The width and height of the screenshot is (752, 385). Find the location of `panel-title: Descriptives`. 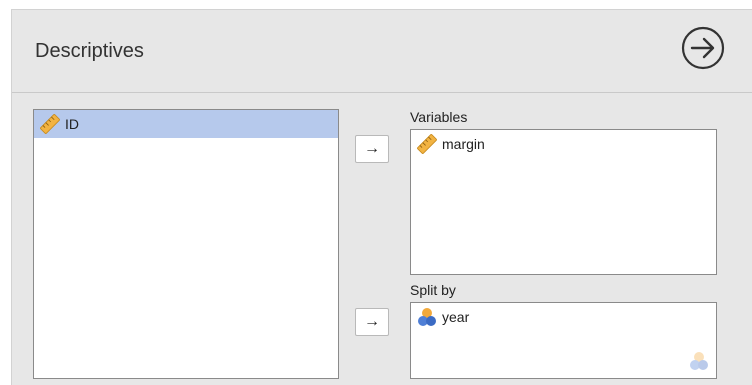

panel-title: Descriptives is located at coordinates (89, 51).